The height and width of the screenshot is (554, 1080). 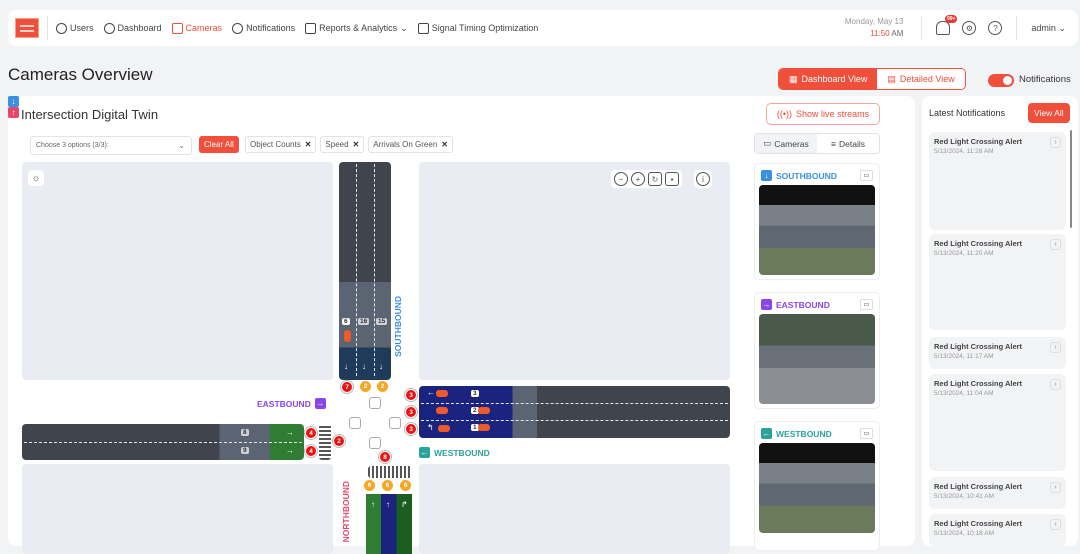 I want to click on nav-users: Users, so click(x=75, y=28).